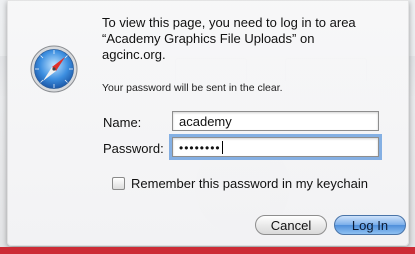 The width and height of the screenshot is (415, 254). I want to click on text-caret, so click(222, 147).